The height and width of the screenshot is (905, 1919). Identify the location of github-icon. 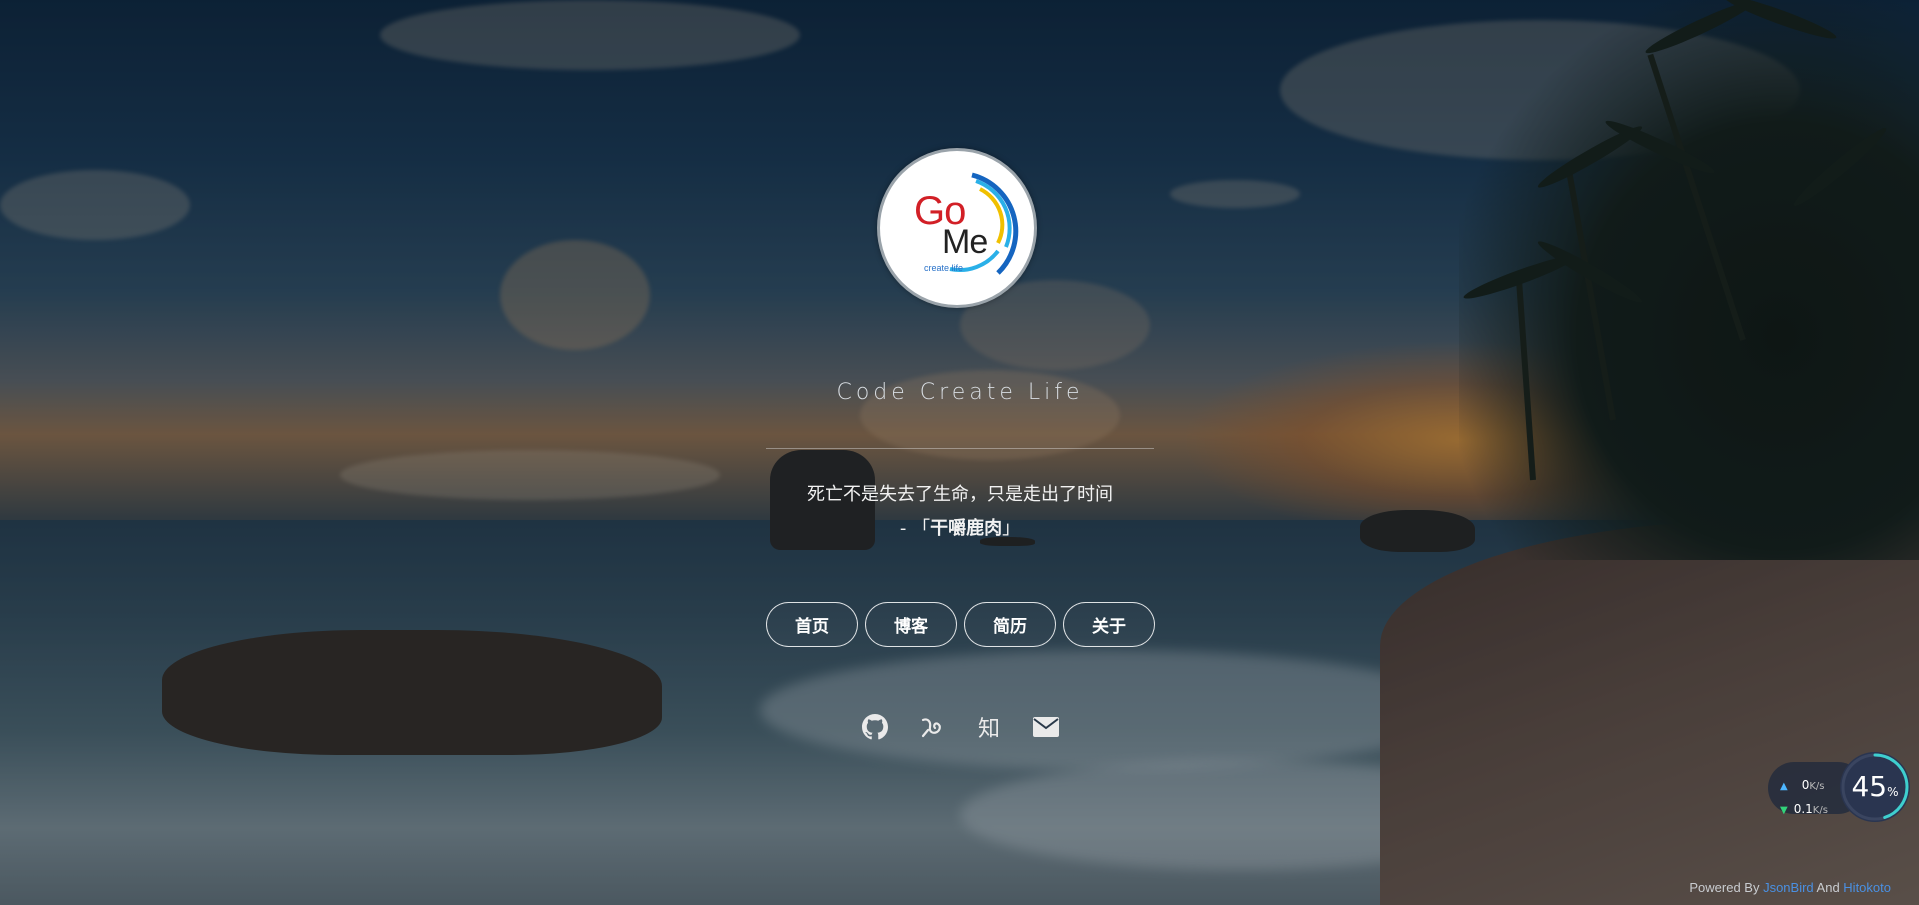
(875, 727).